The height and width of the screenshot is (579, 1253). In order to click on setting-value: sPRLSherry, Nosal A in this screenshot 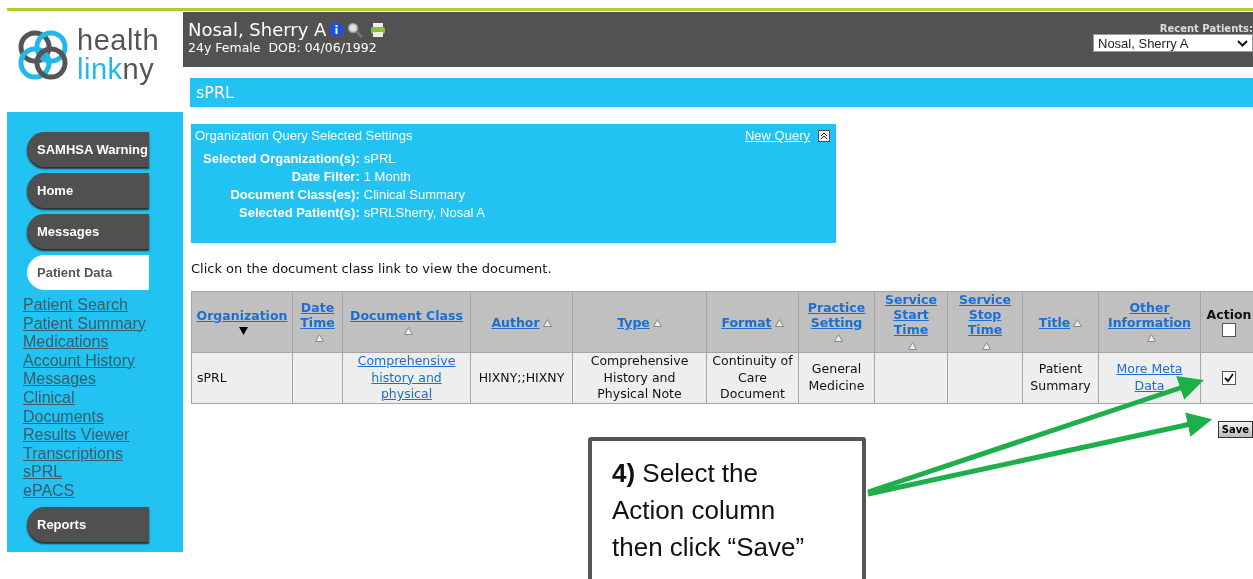, I will do `click(424, 212)`.